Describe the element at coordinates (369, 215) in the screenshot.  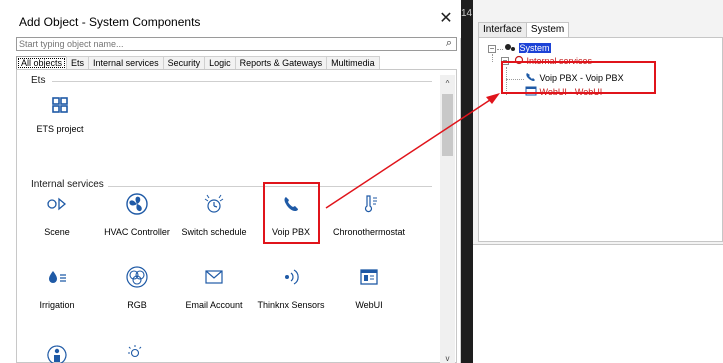
I see `object-chronothermostat: Chronothermostat` at that location.